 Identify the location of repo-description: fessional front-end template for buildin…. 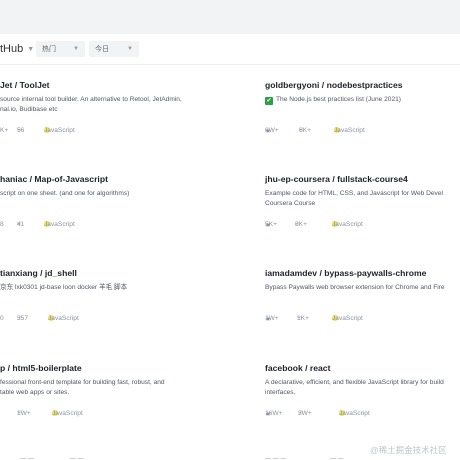
(82, 387).